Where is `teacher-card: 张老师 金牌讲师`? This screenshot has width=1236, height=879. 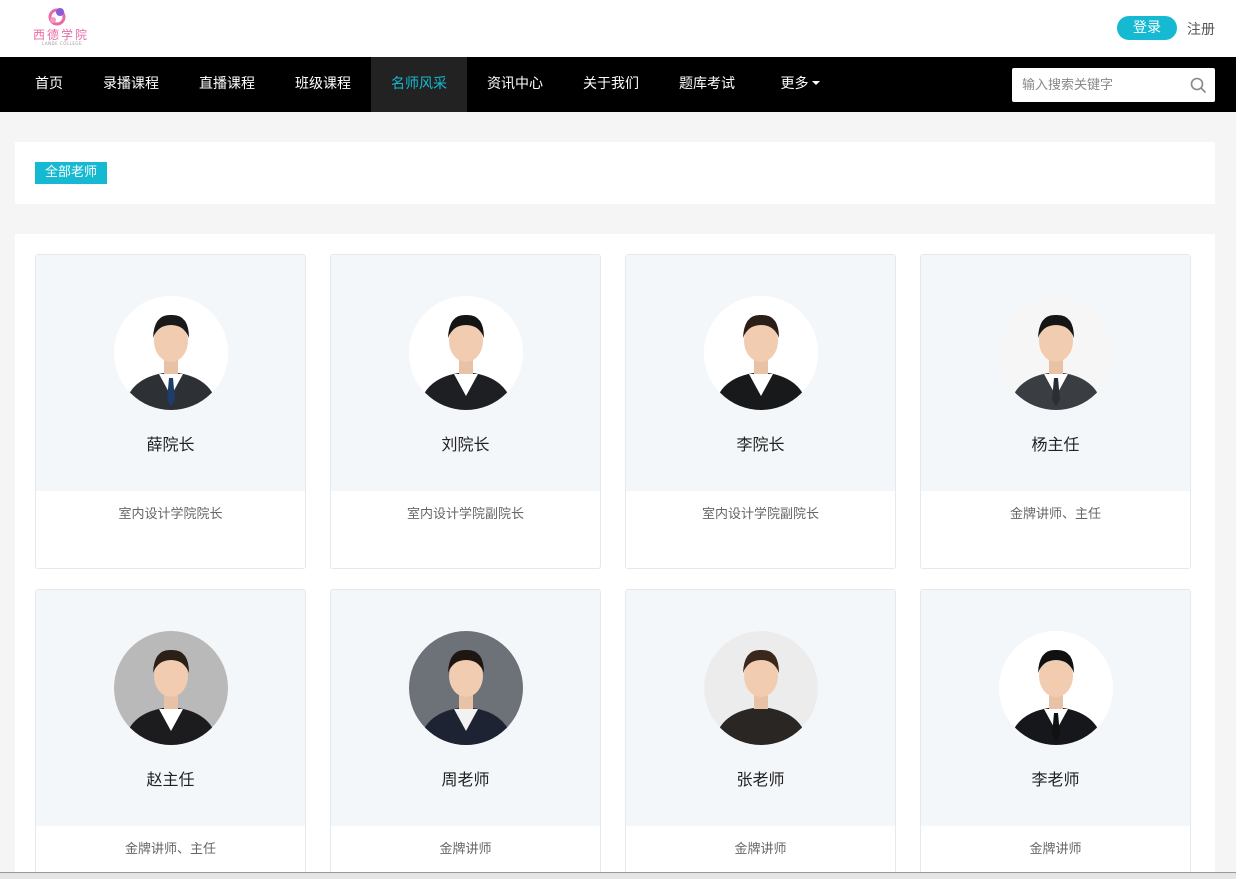 teacher-card: 张老师 金牌讲师 is located at coordinates (760, 734).